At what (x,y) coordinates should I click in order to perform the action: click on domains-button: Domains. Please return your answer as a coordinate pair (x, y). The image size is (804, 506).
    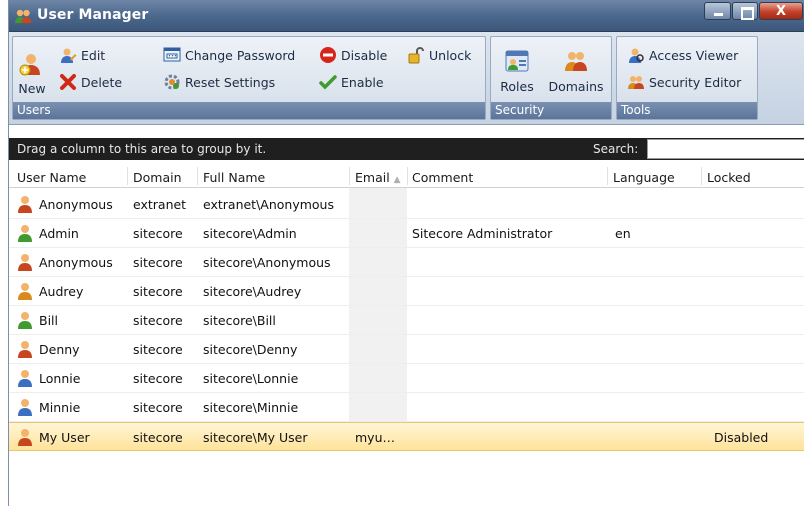
    Looking at the image, I should click on (576, 70).